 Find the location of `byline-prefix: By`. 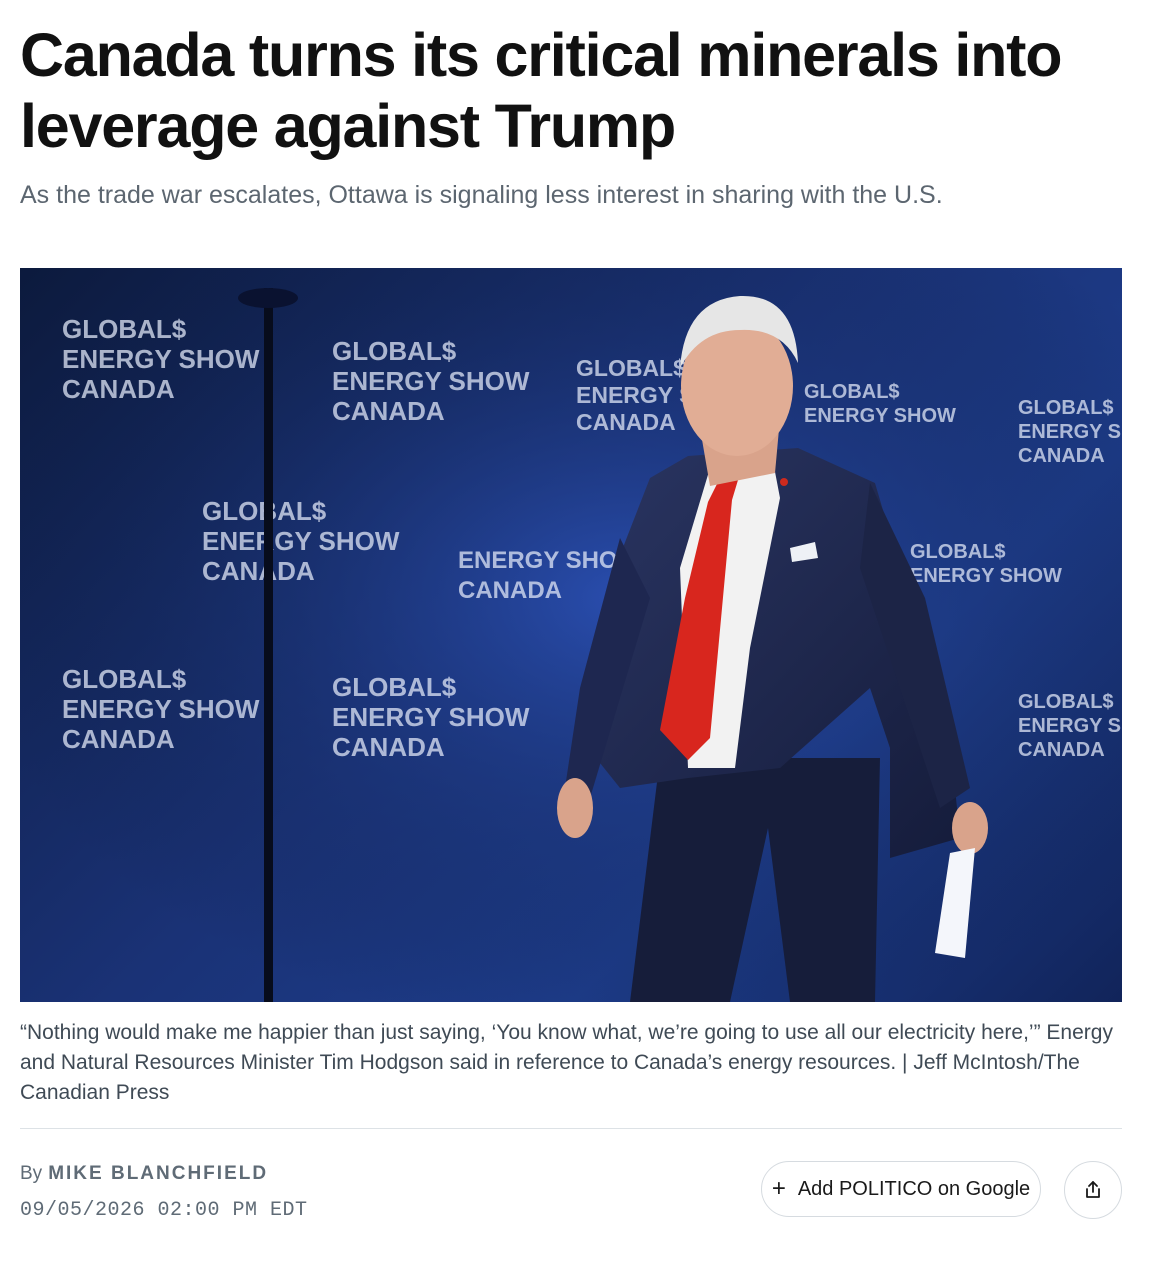

byline-prefix: By is located at coordinates (31, 1173).